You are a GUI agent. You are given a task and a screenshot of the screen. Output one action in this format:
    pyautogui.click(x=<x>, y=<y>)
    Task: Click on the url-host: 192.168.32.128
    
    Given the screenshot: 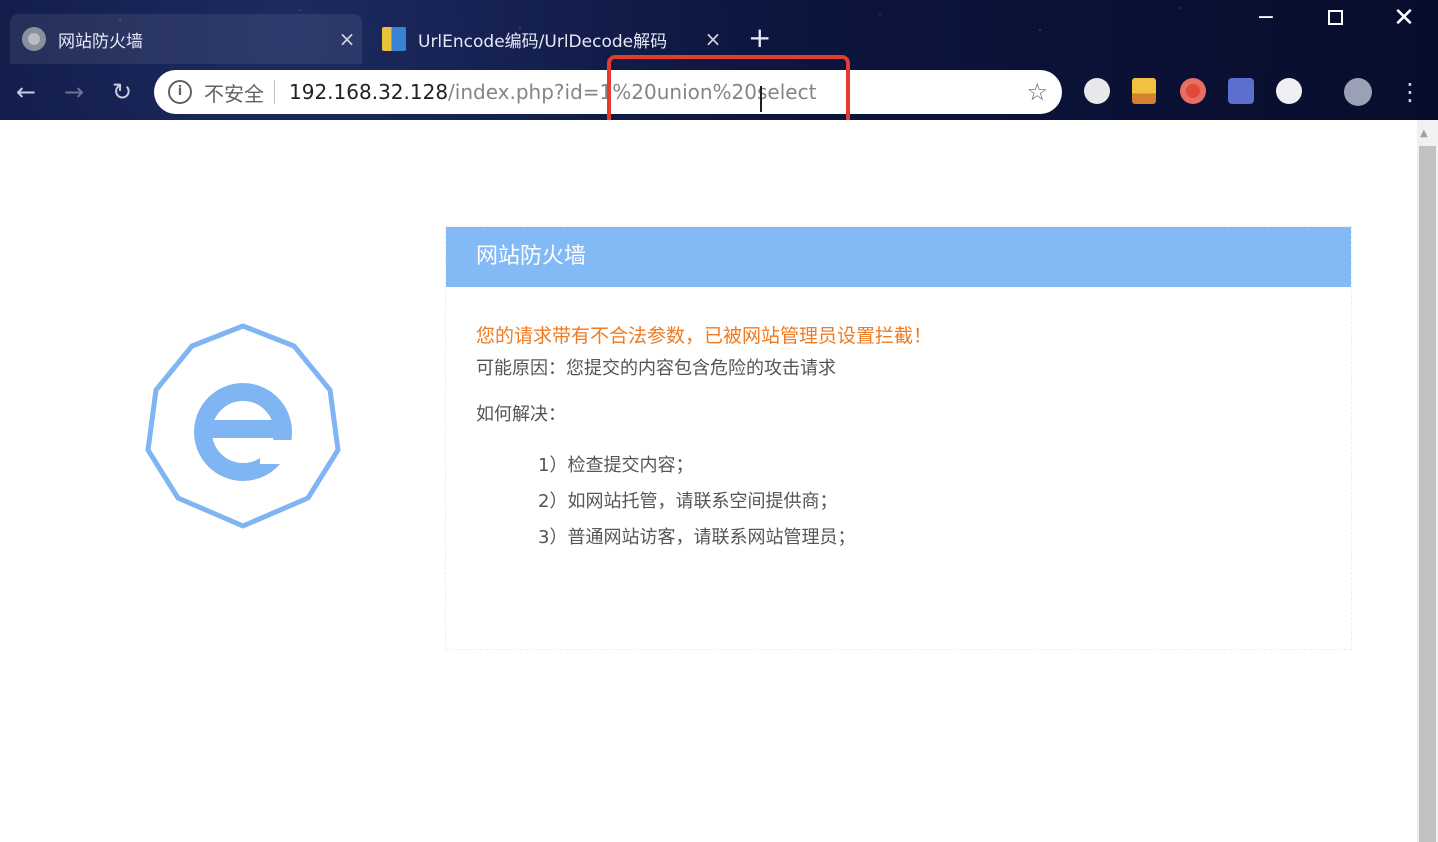 What is the action you would take?
    pyautogui.click(x=369, y=92)
    